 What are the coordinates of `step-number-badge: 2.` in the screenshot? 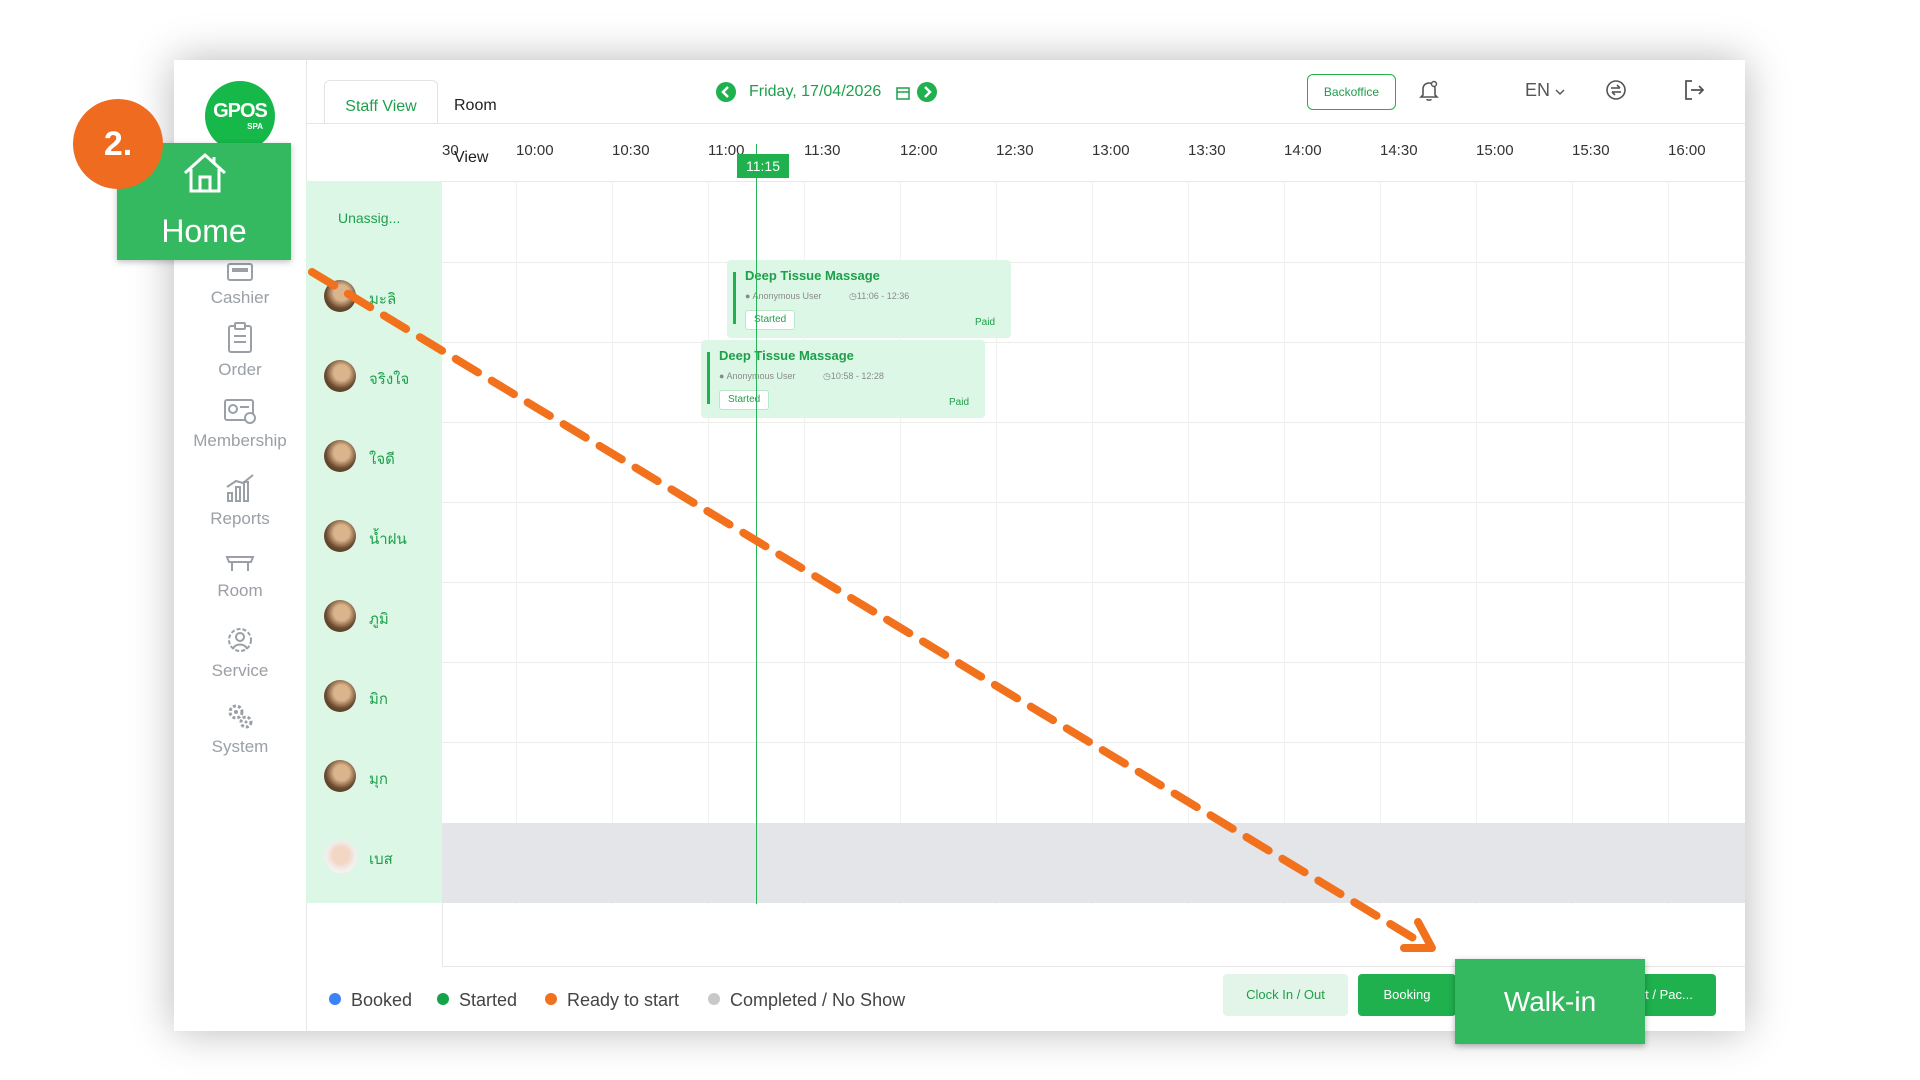 It's located at (118, 144).